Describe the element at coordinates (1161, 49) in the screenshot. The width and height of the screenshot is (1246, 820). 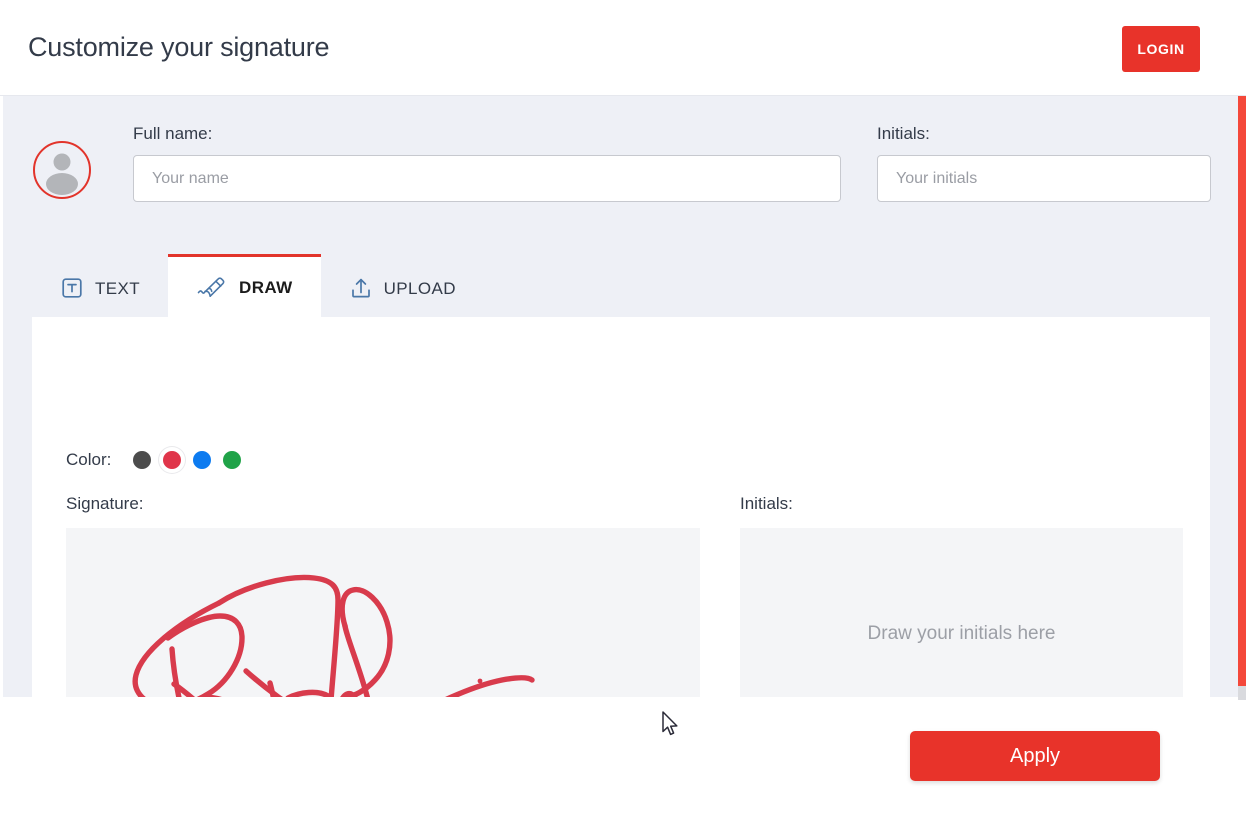
I see `login-button: LOGIN` at that location.